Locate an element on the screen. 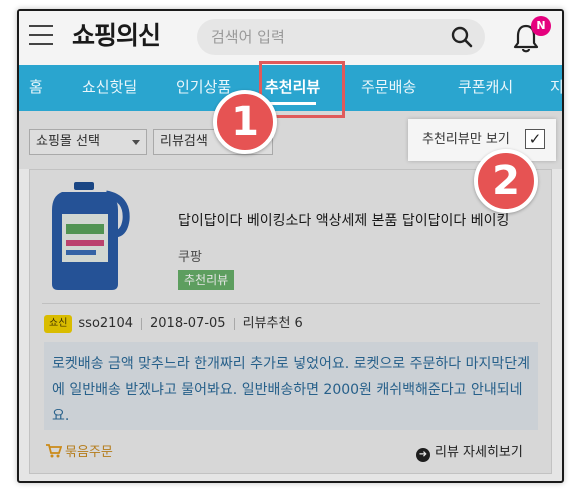 This screenshot has height=499, width=580. tab-label: 주문배송 is located at coordinates (389, 87).